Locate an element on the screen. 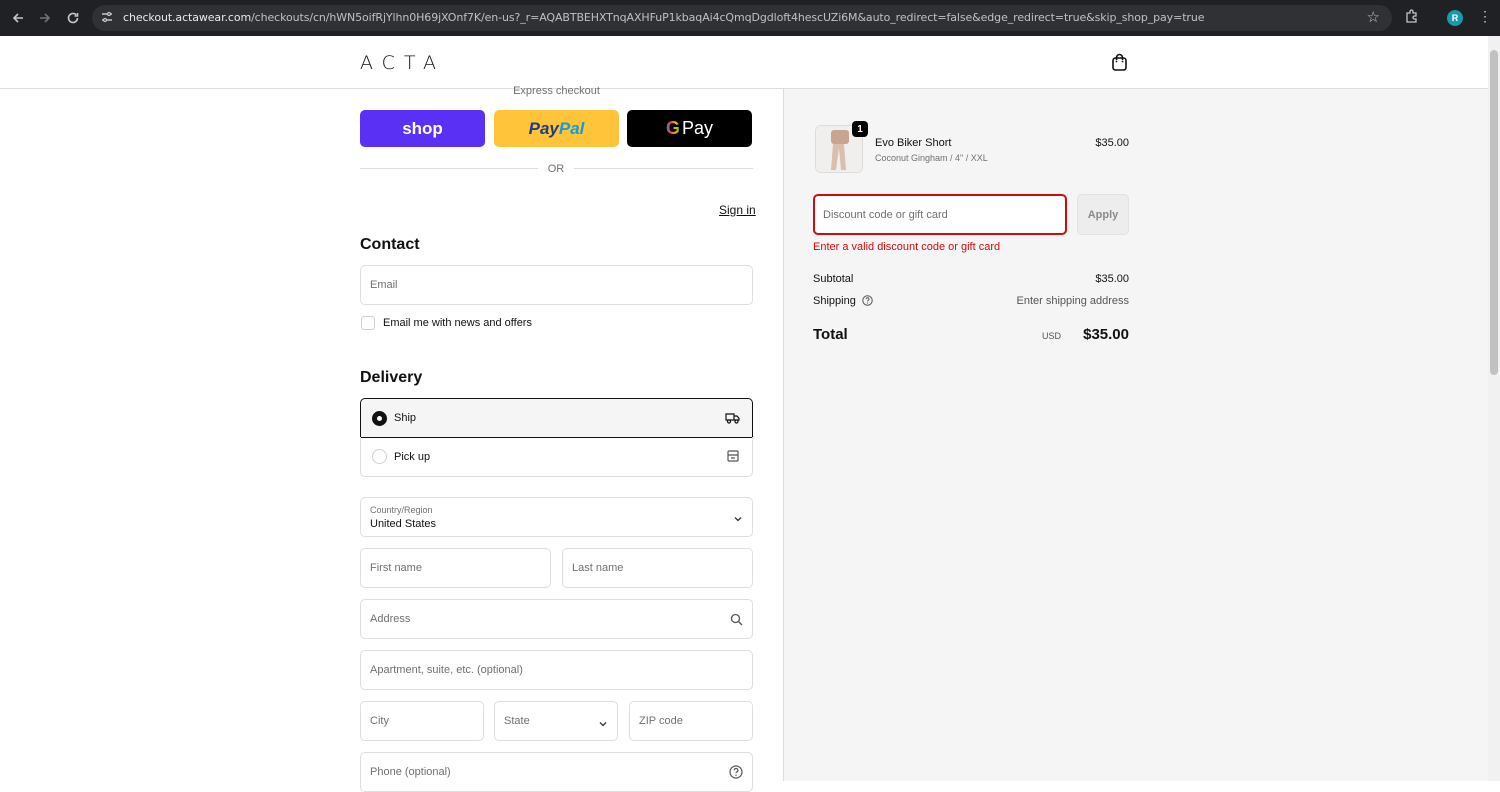  product-variant: Coconut Gingham / 4" / XXL is located at coordinates (931, 158).